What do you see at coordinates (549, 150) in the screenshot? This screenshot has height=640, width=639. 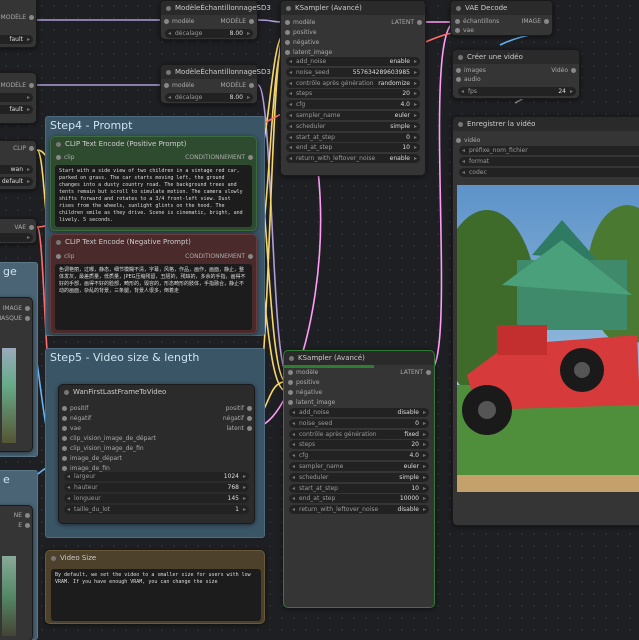 I see `filename-prefix-widget: préfixe_nom_fichier` at bounding box center [549, 150].